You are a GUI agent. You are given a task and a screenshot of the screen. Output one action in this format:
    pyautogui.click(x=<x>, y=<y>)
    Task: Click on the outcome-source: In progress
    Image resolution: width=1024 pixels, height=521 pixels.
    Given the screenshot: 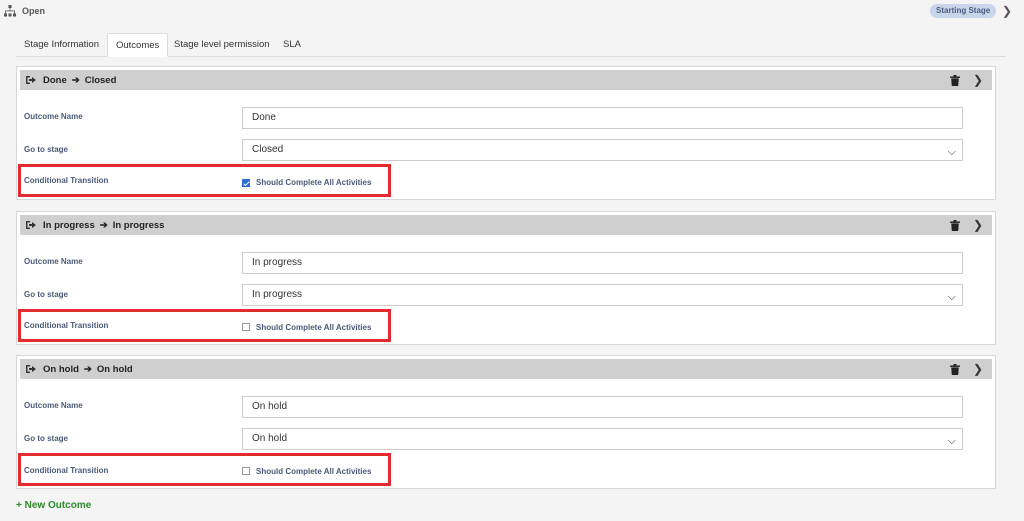 What is the action you would take?
    pyautogui.click(x=69, y=225)
    